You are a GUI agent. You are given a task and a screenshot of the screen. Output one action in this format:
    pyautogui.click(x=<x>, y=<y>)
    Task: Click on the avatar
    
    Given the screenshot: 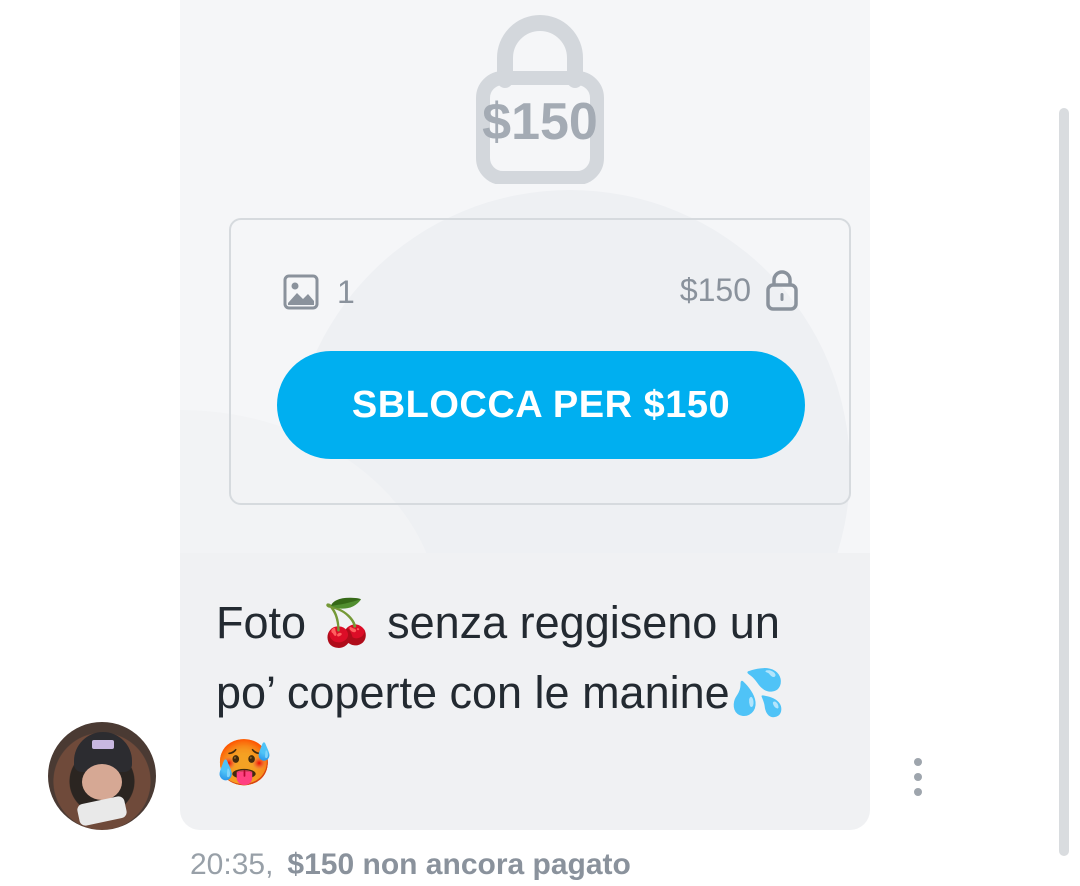 What is the action you would take?
    pyautogui.click(x=102, y=776)
    